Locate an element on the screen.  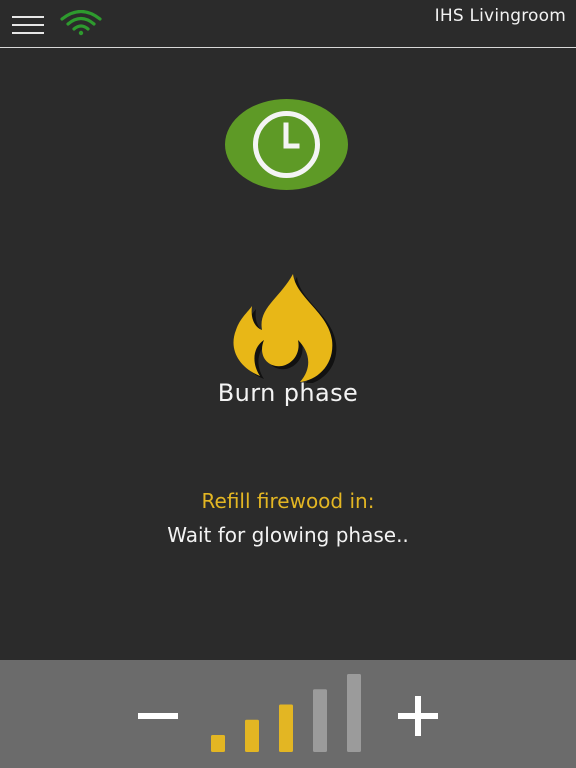
power-level-bars is located at coordinates (286, 713).